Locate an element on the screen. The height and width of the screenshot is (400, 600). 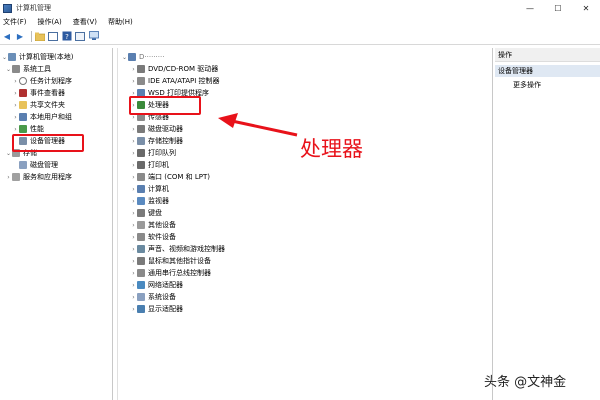
maximize-button: ☐ is located at coordinates (558, 8).